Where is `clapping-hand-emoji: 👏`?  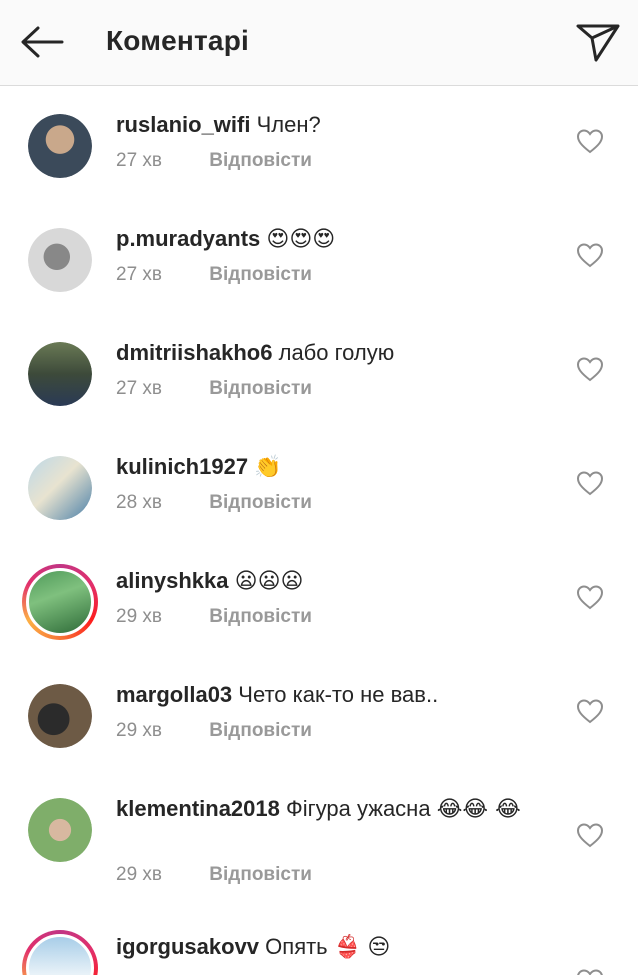 clapping-hand-emoji: 👏 is located at coordinates (268, 467).